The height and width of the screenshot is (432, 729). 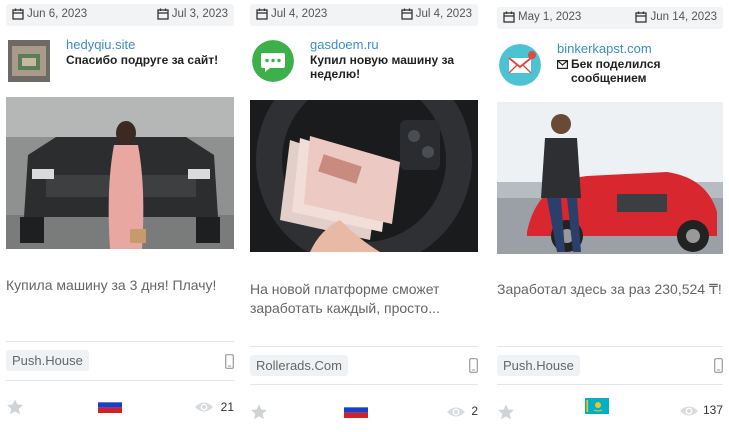 I want to click on ad-description: Заработал здесь за раз 230,524 ₸!, so click(x=609, y=289).